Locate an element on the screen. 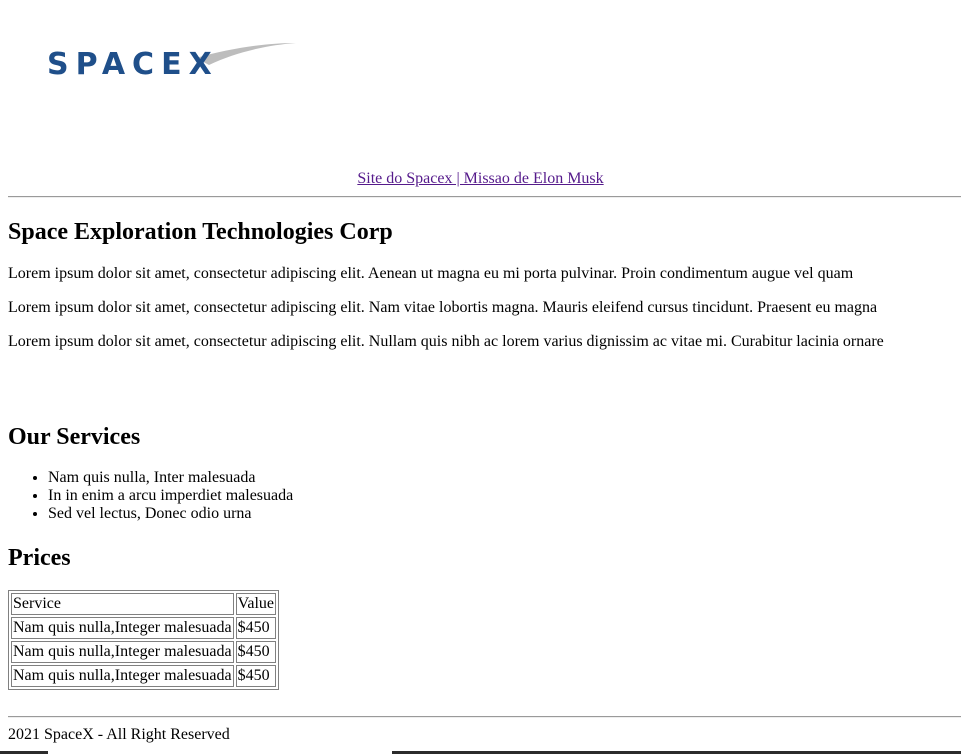 This screenshot has height=754, width=961. header-divider is located at coordinates (484, 197).